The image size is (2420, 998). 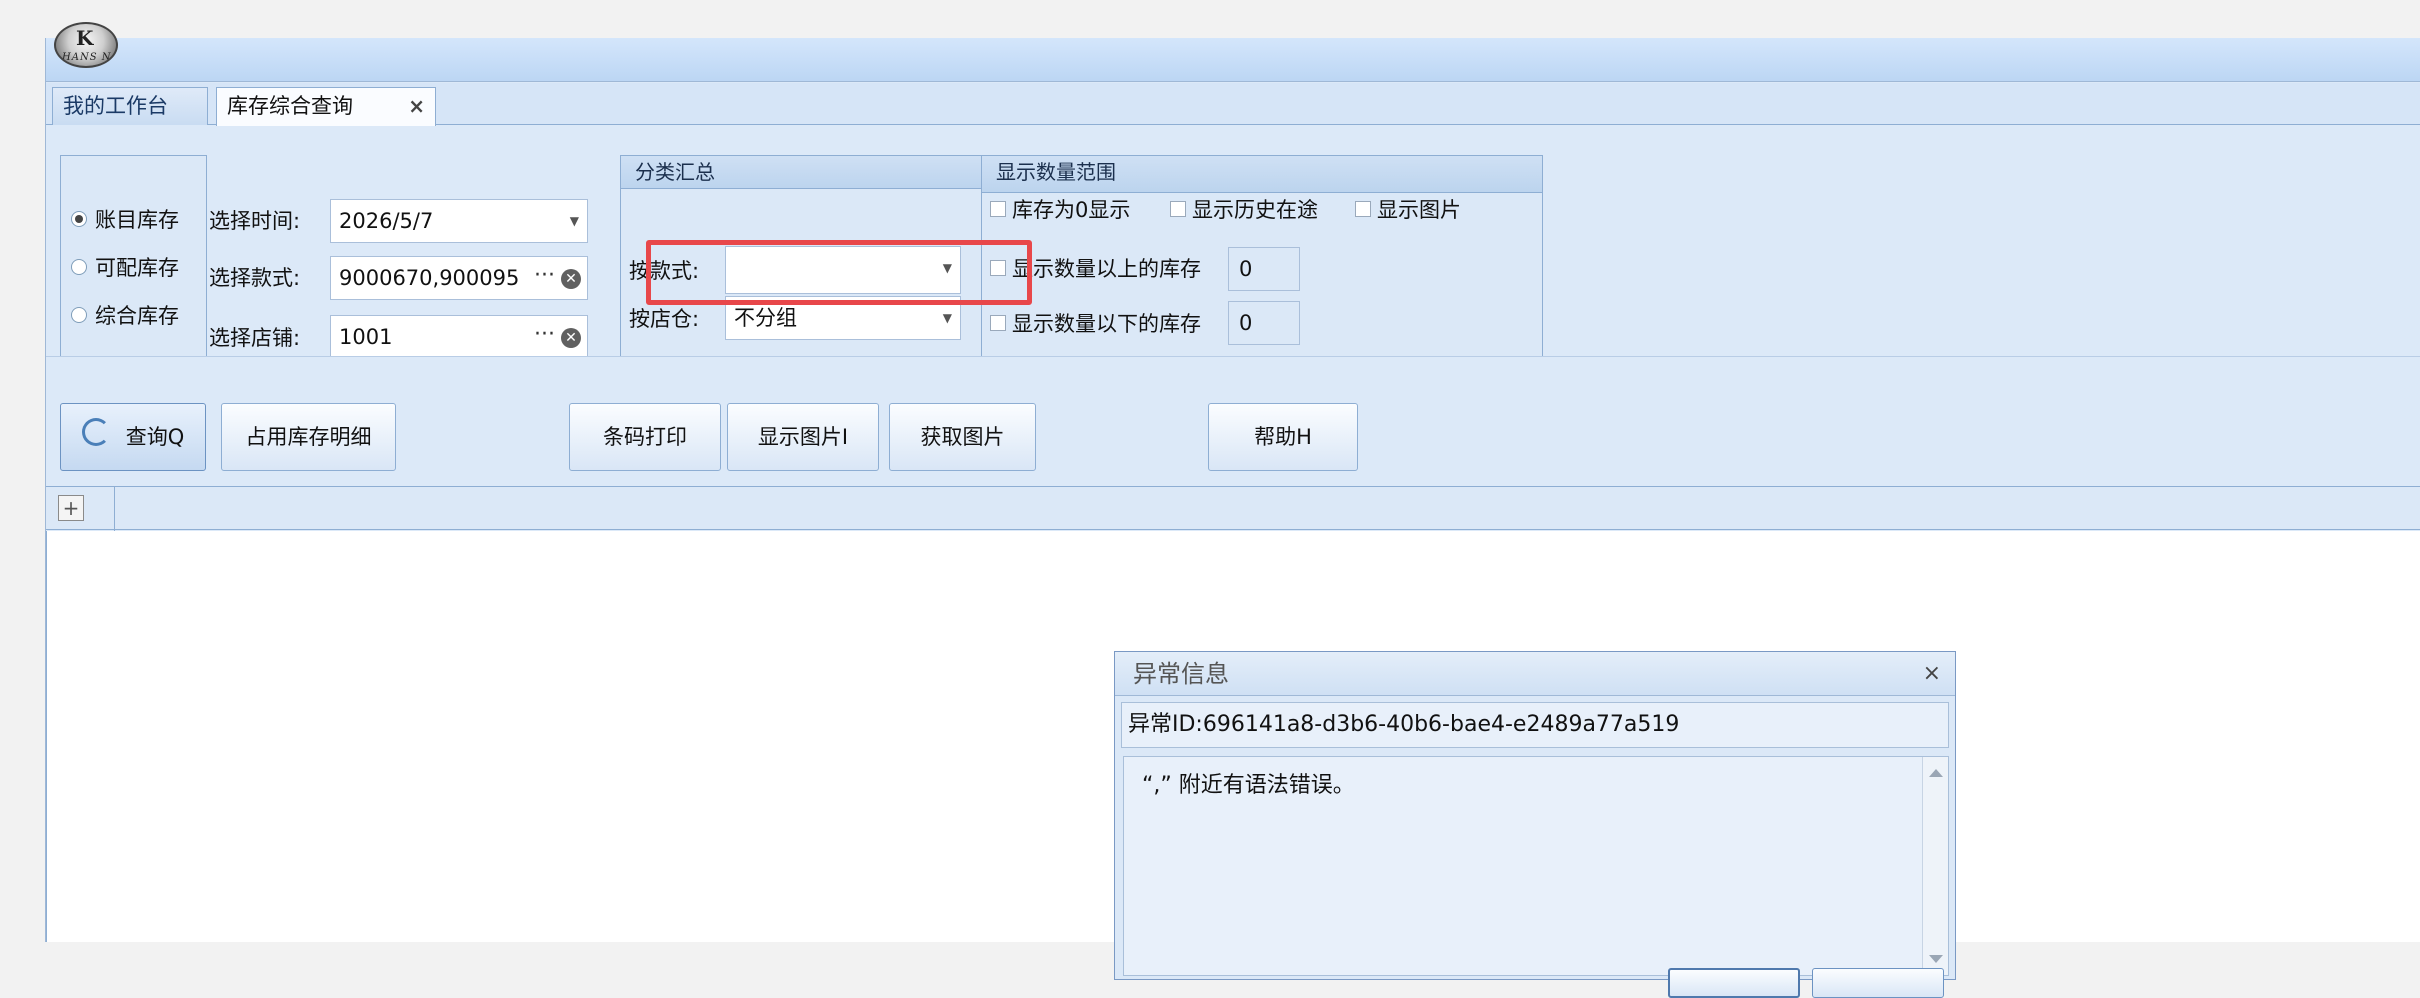 What do you see at coordinates (416, 106) in the screenshot?
I see `tab-close-icon: ×` at bounding box center [416, 106].